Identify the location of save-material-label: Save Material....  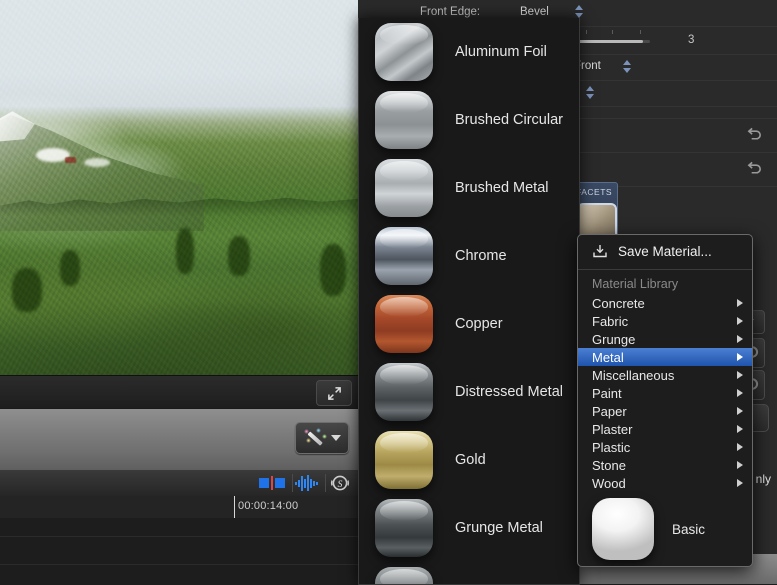
(665, 251).